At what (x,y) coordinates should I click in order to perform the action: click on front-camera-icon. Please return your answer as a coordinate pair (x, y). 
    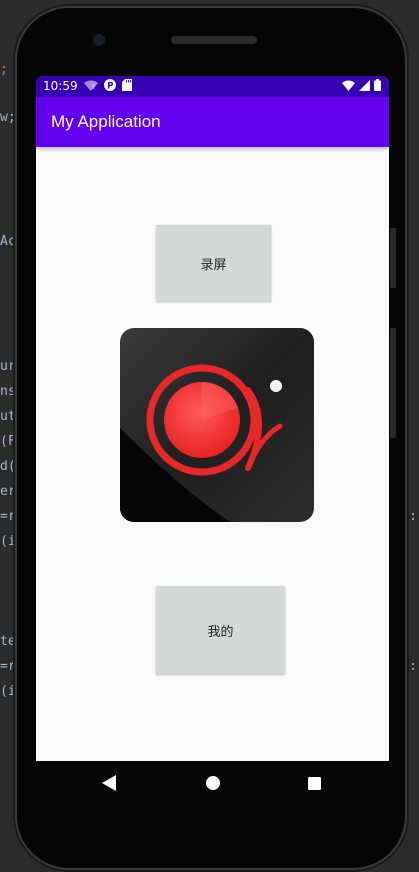
    Looking at the image, I should click on (99, 40).